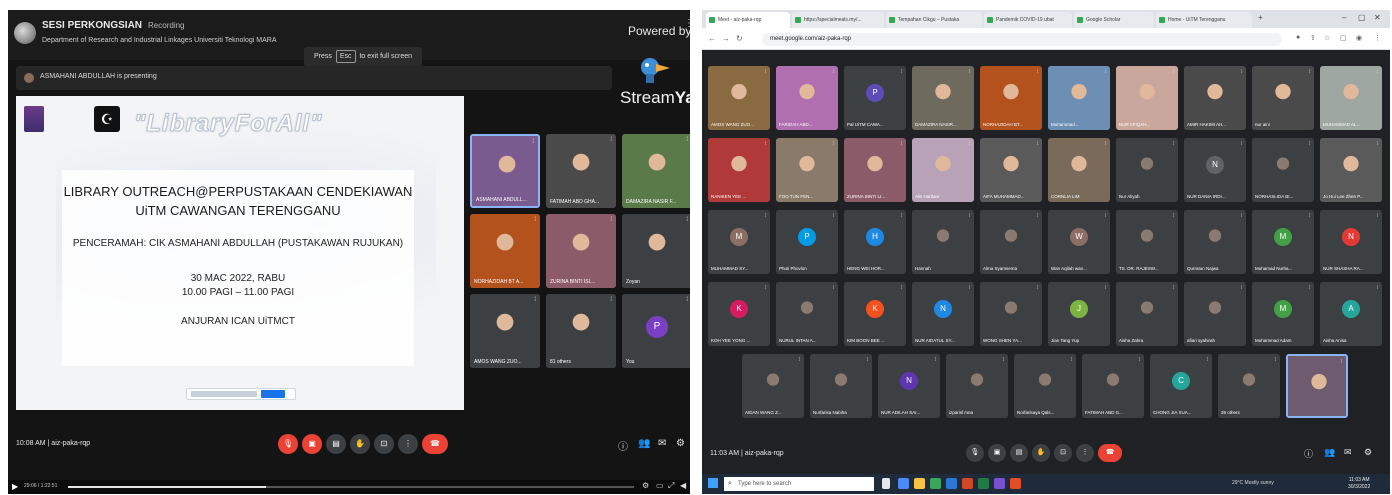  What do you see at coordinates (435, 444) in the screenshot?
I see `leave-call-button: ☎` at bounding box center [435, 444].